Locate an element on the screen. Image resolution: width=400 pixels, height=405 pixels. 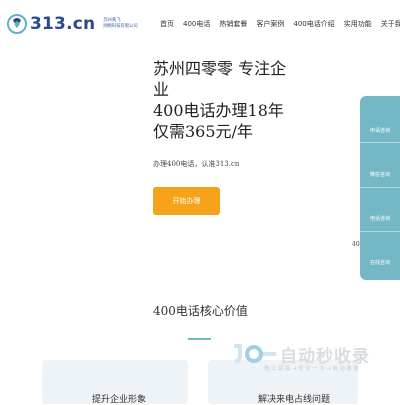
nav-item-400-intro: 400电话介绍 is located at coordinates (313, 24).